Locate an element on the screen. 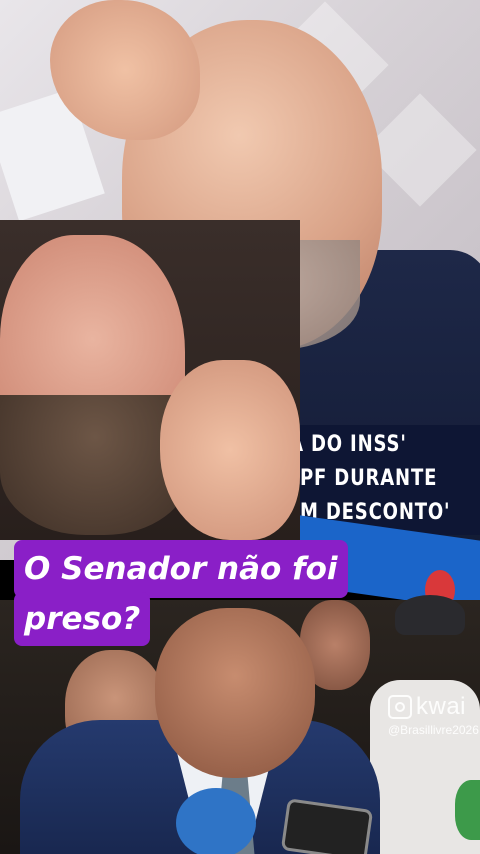 This screenshot has height=854, width=480. kwai-logo-icon is located at coordinates (400, 707).